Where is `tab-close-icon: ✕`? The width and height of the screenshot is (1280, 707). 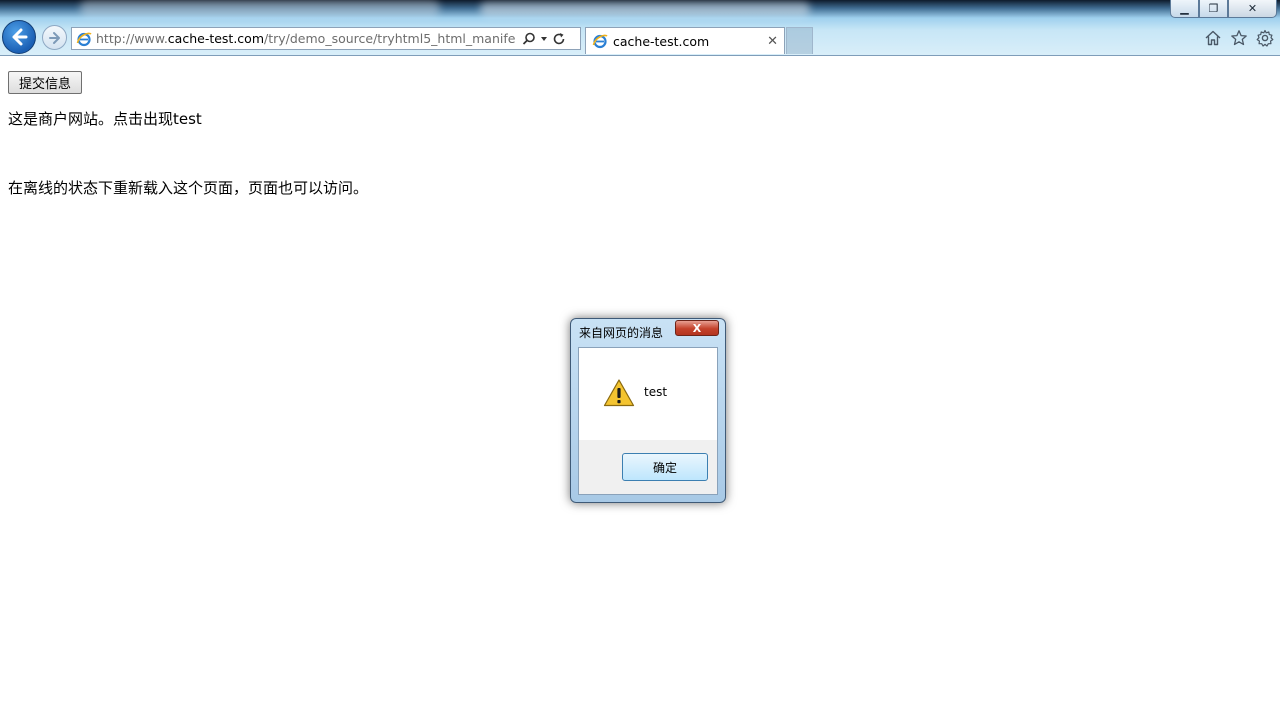
tab-close-icon: ✕ is located at coordinates (772, 41).